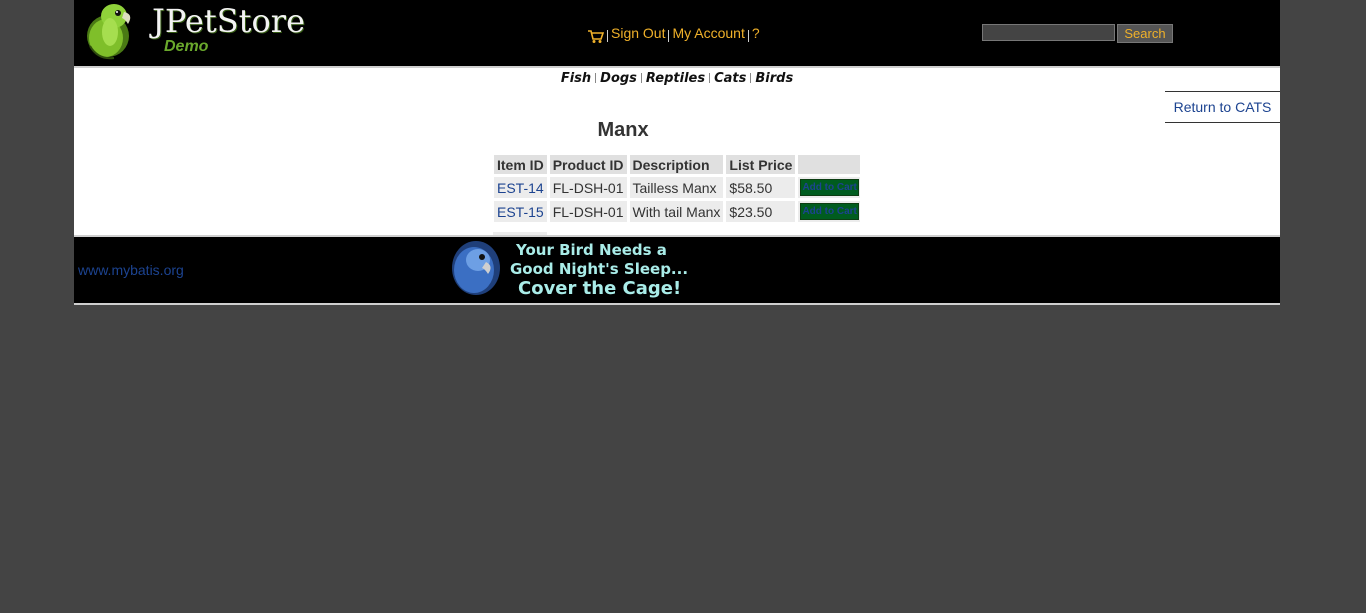 The height and width of the screenshot is (613, 1366). Describe the element at coordinates (761, 211) in the screenshot. I see `price-cell: $23.50` at that location.